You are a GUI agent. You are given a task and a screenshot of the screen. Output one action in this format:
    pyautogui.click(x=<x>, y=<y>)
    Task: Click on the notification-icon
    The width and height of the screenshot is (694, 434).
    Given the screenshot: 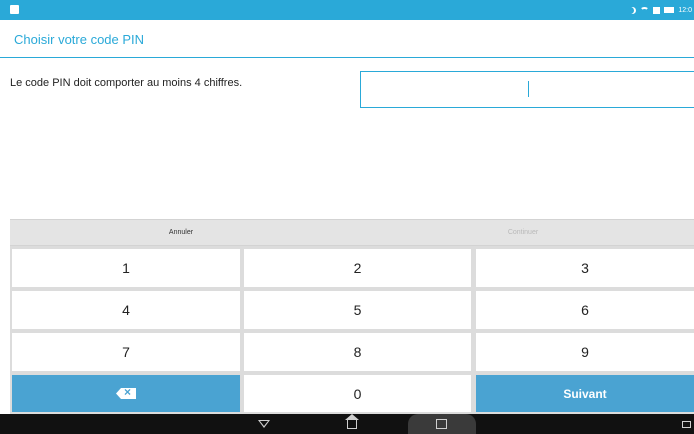 What is the action you would take?
    pyautogui.click(x=14, y=9)
    